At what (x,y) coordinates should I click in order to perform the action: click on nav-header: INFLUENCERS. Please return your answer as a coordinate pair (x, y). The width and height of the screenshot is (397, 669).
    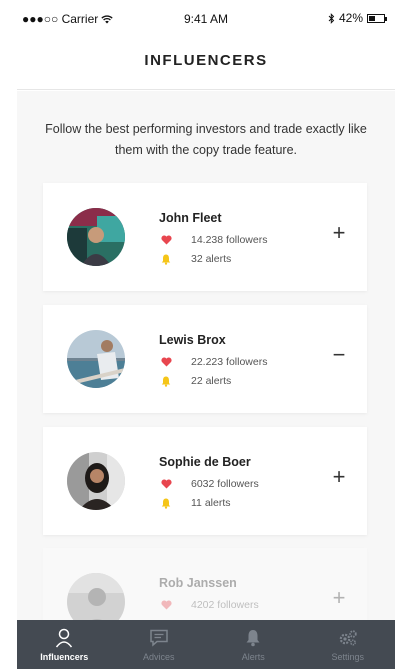
    Looking at the image, I should click on (206, 63).